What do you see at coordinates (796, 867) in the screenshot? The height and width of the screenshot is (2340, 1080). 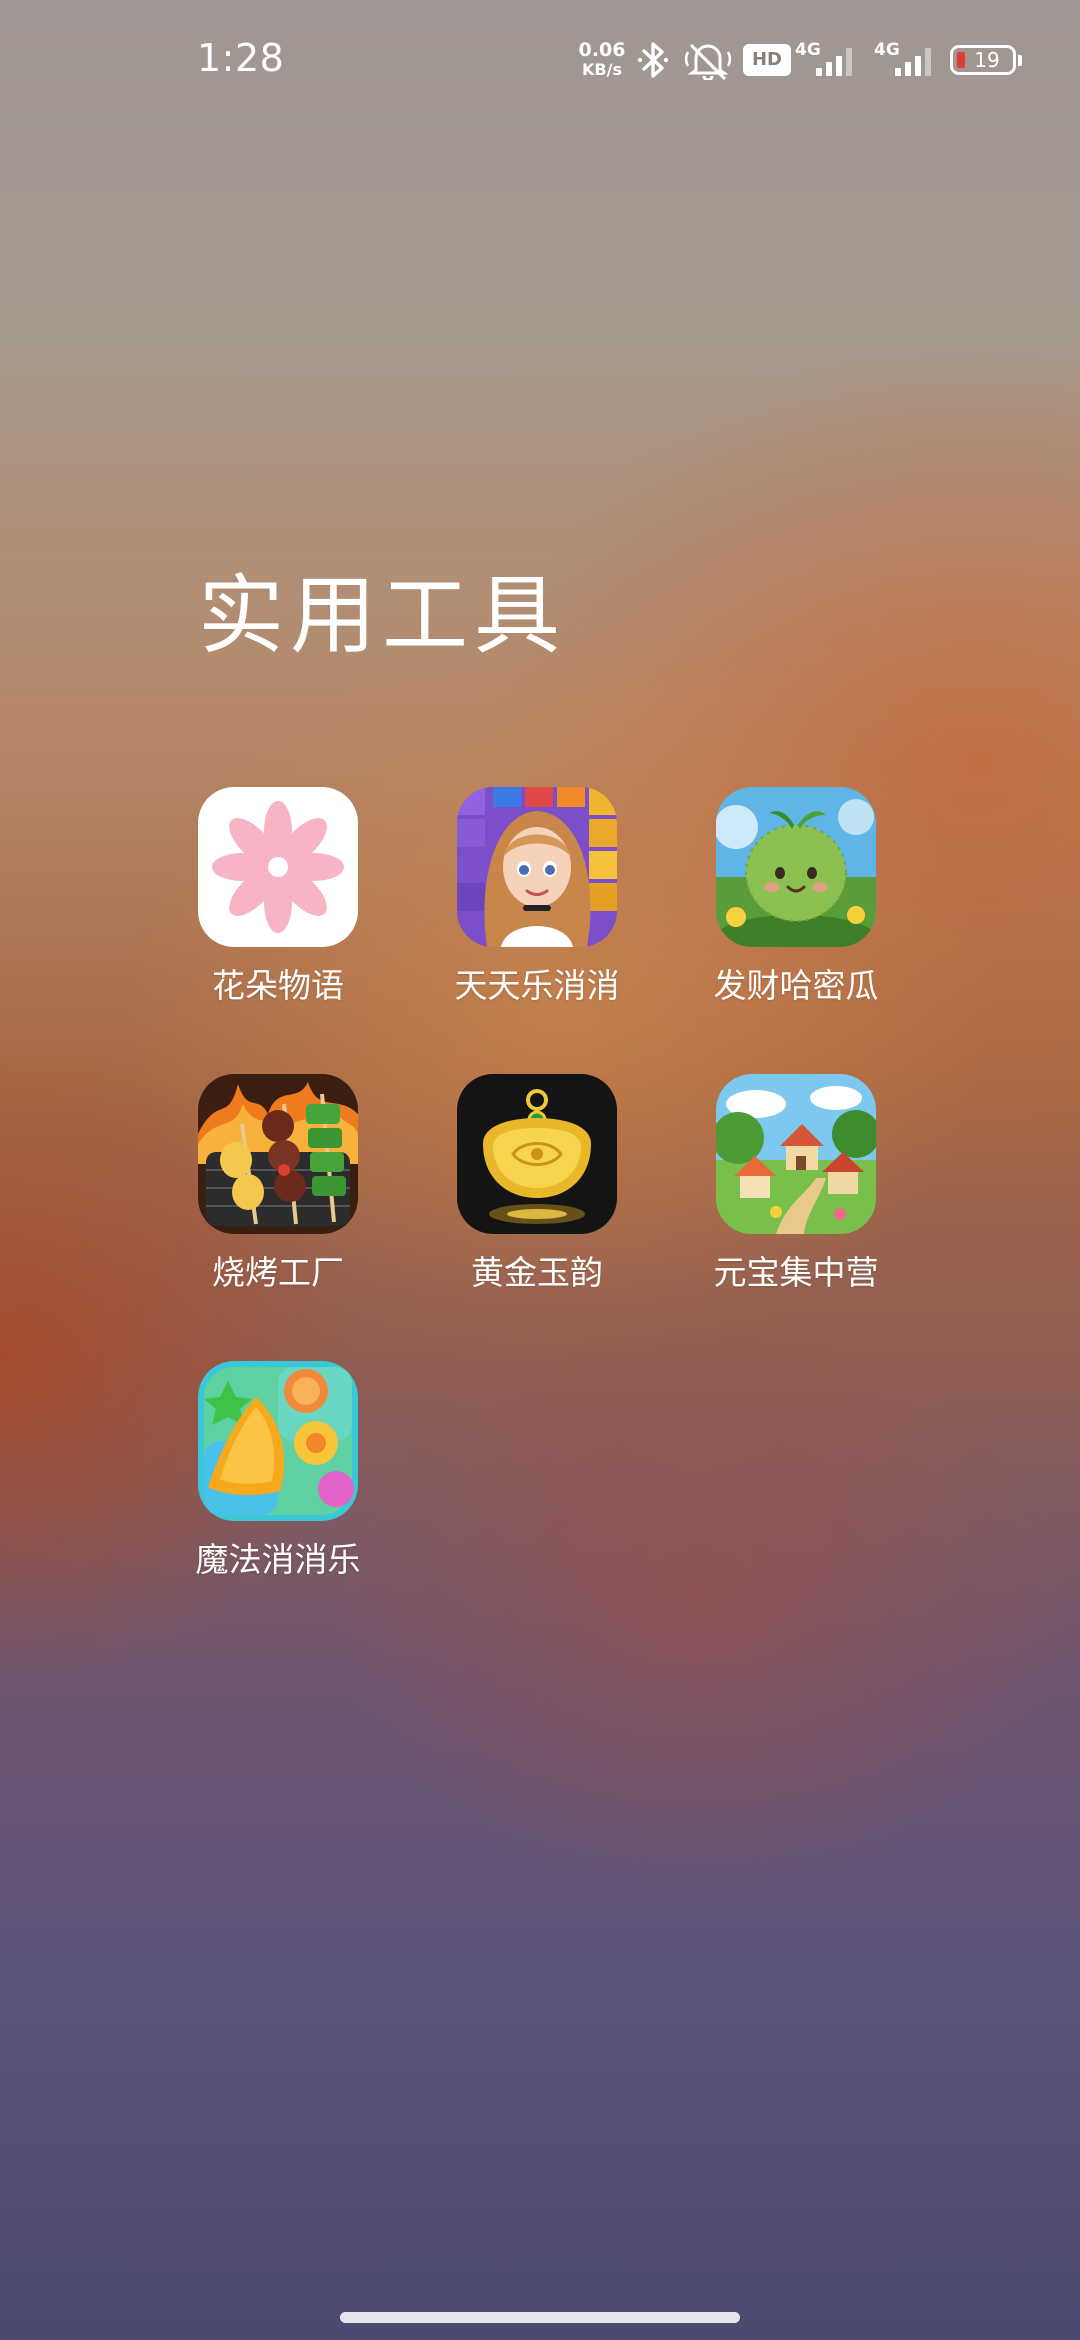 I see `melon-app-icon` at bounding box center [796, 867].